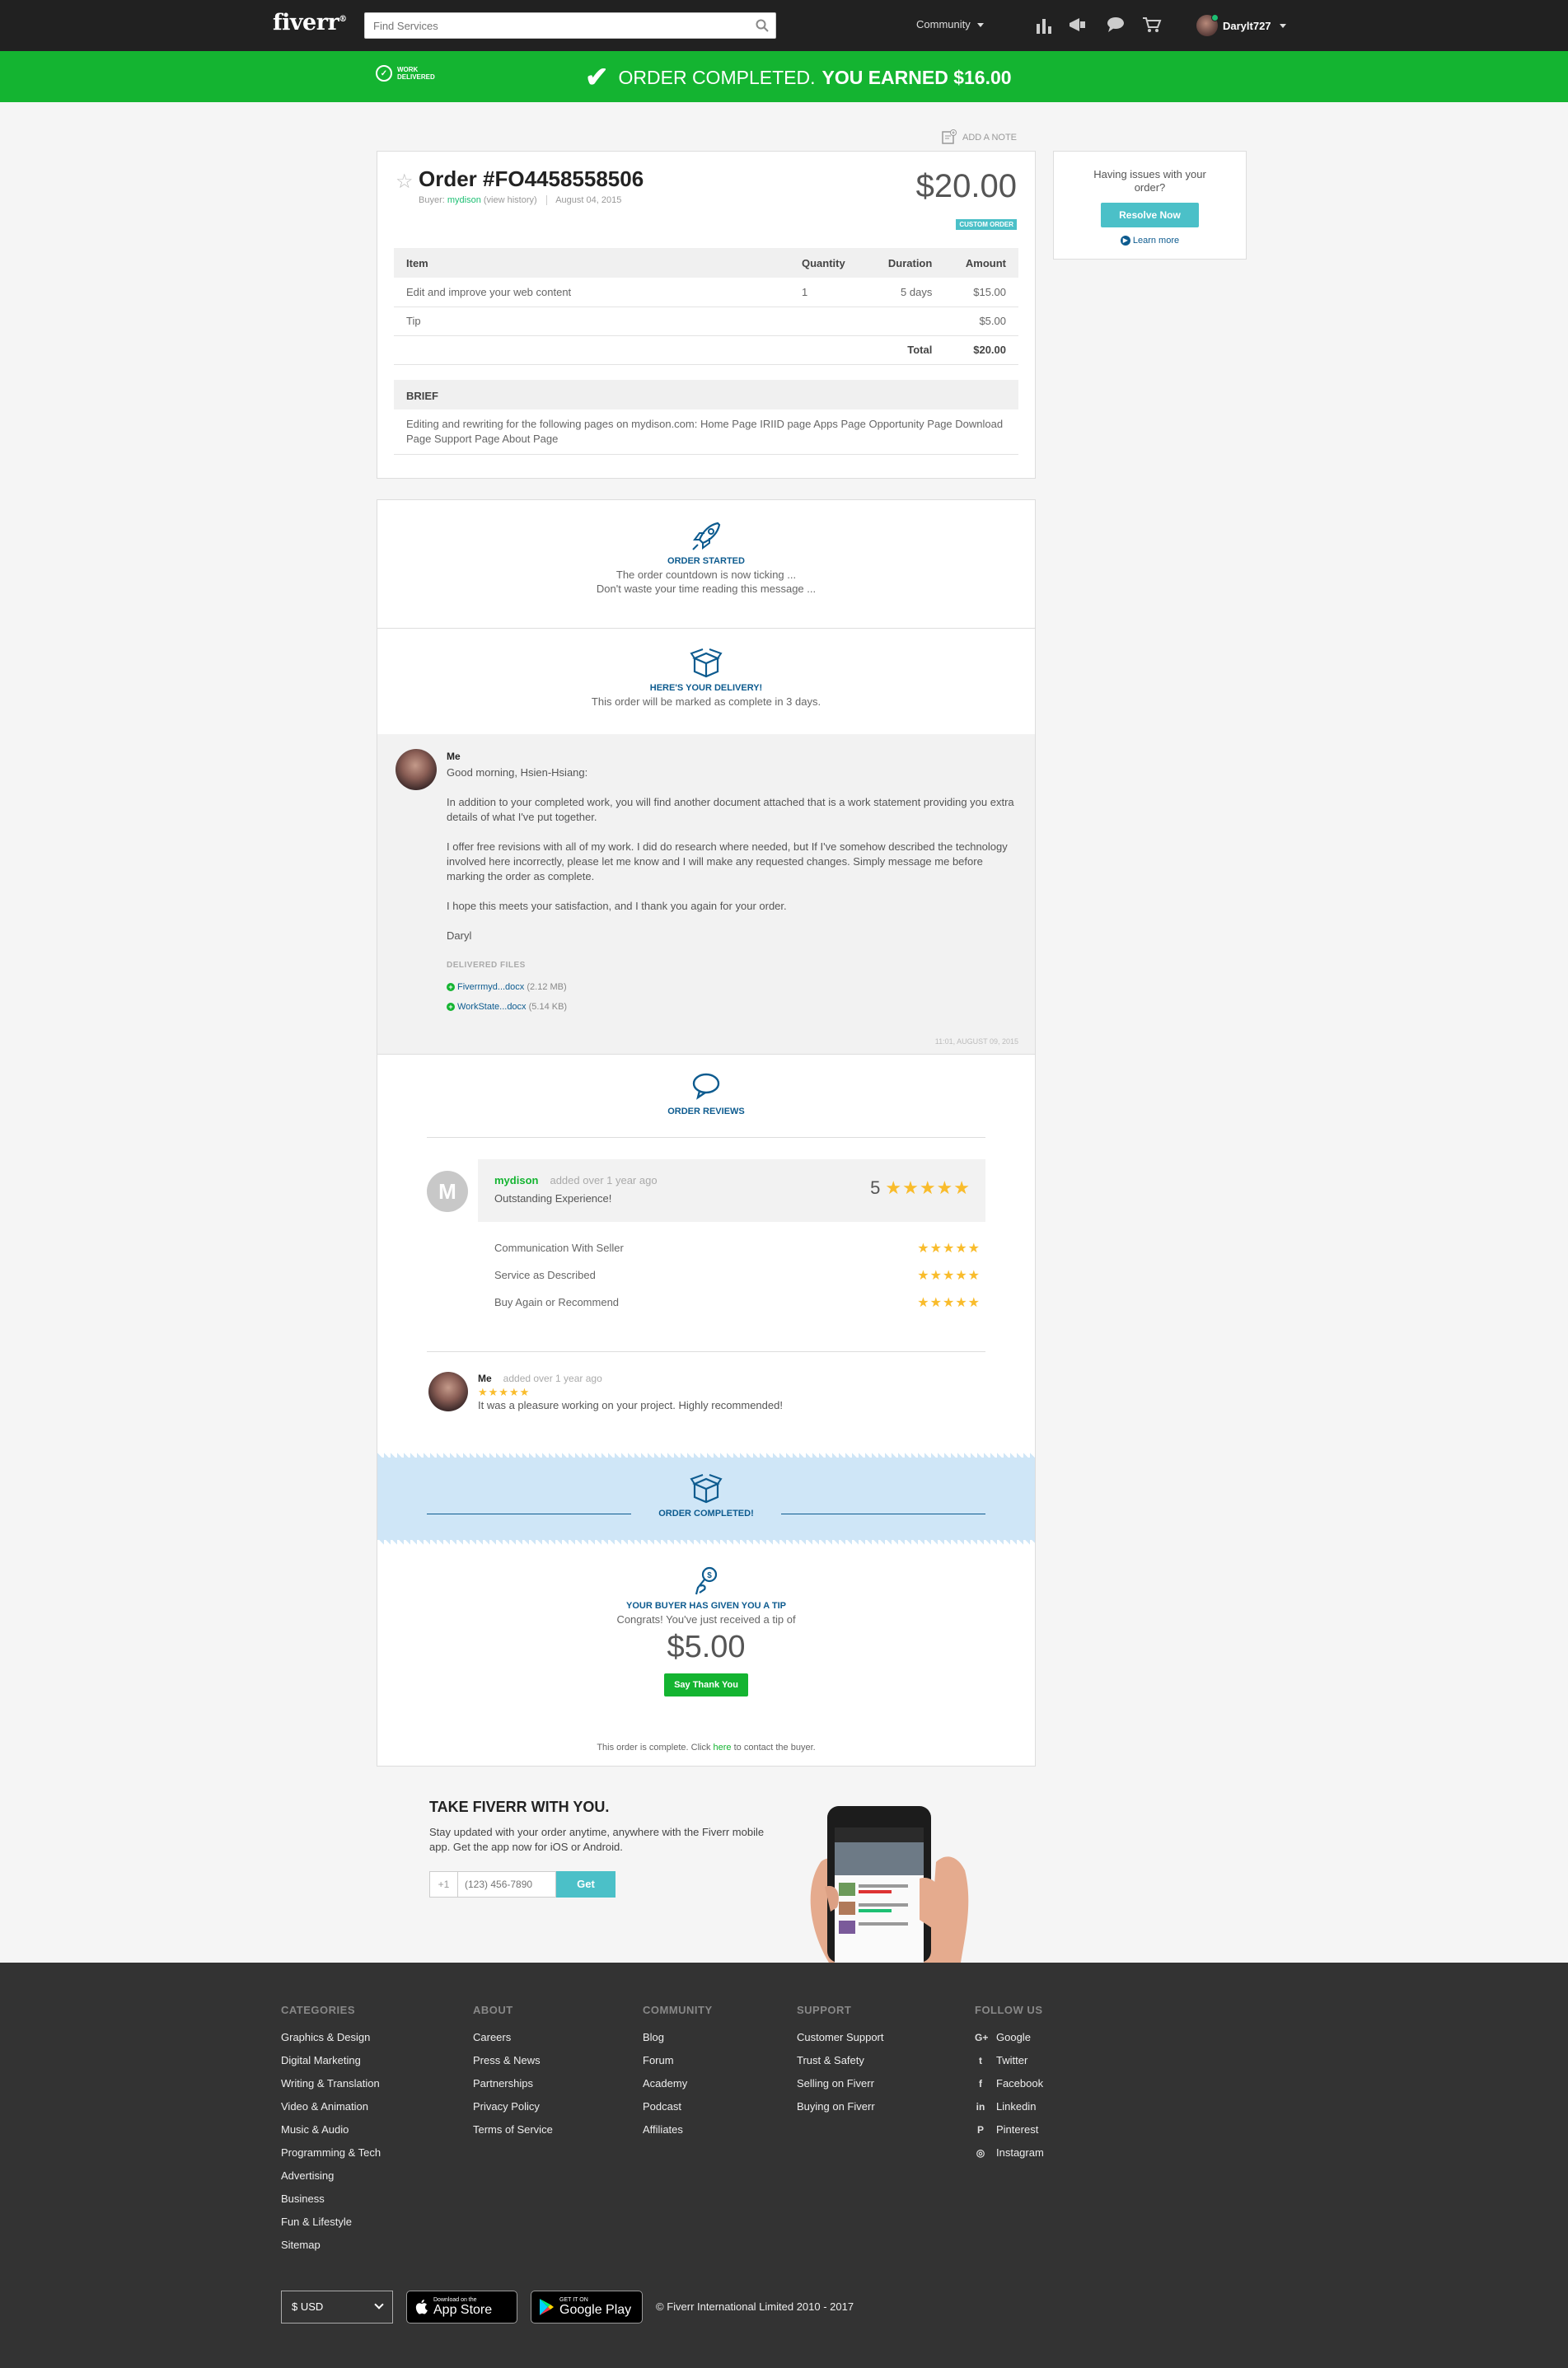  What do you see at coordinates (706, 263) in the screenshot?
I see `table-header-row: Item Quantity Duration Amount` at bounding box center [706, 263].